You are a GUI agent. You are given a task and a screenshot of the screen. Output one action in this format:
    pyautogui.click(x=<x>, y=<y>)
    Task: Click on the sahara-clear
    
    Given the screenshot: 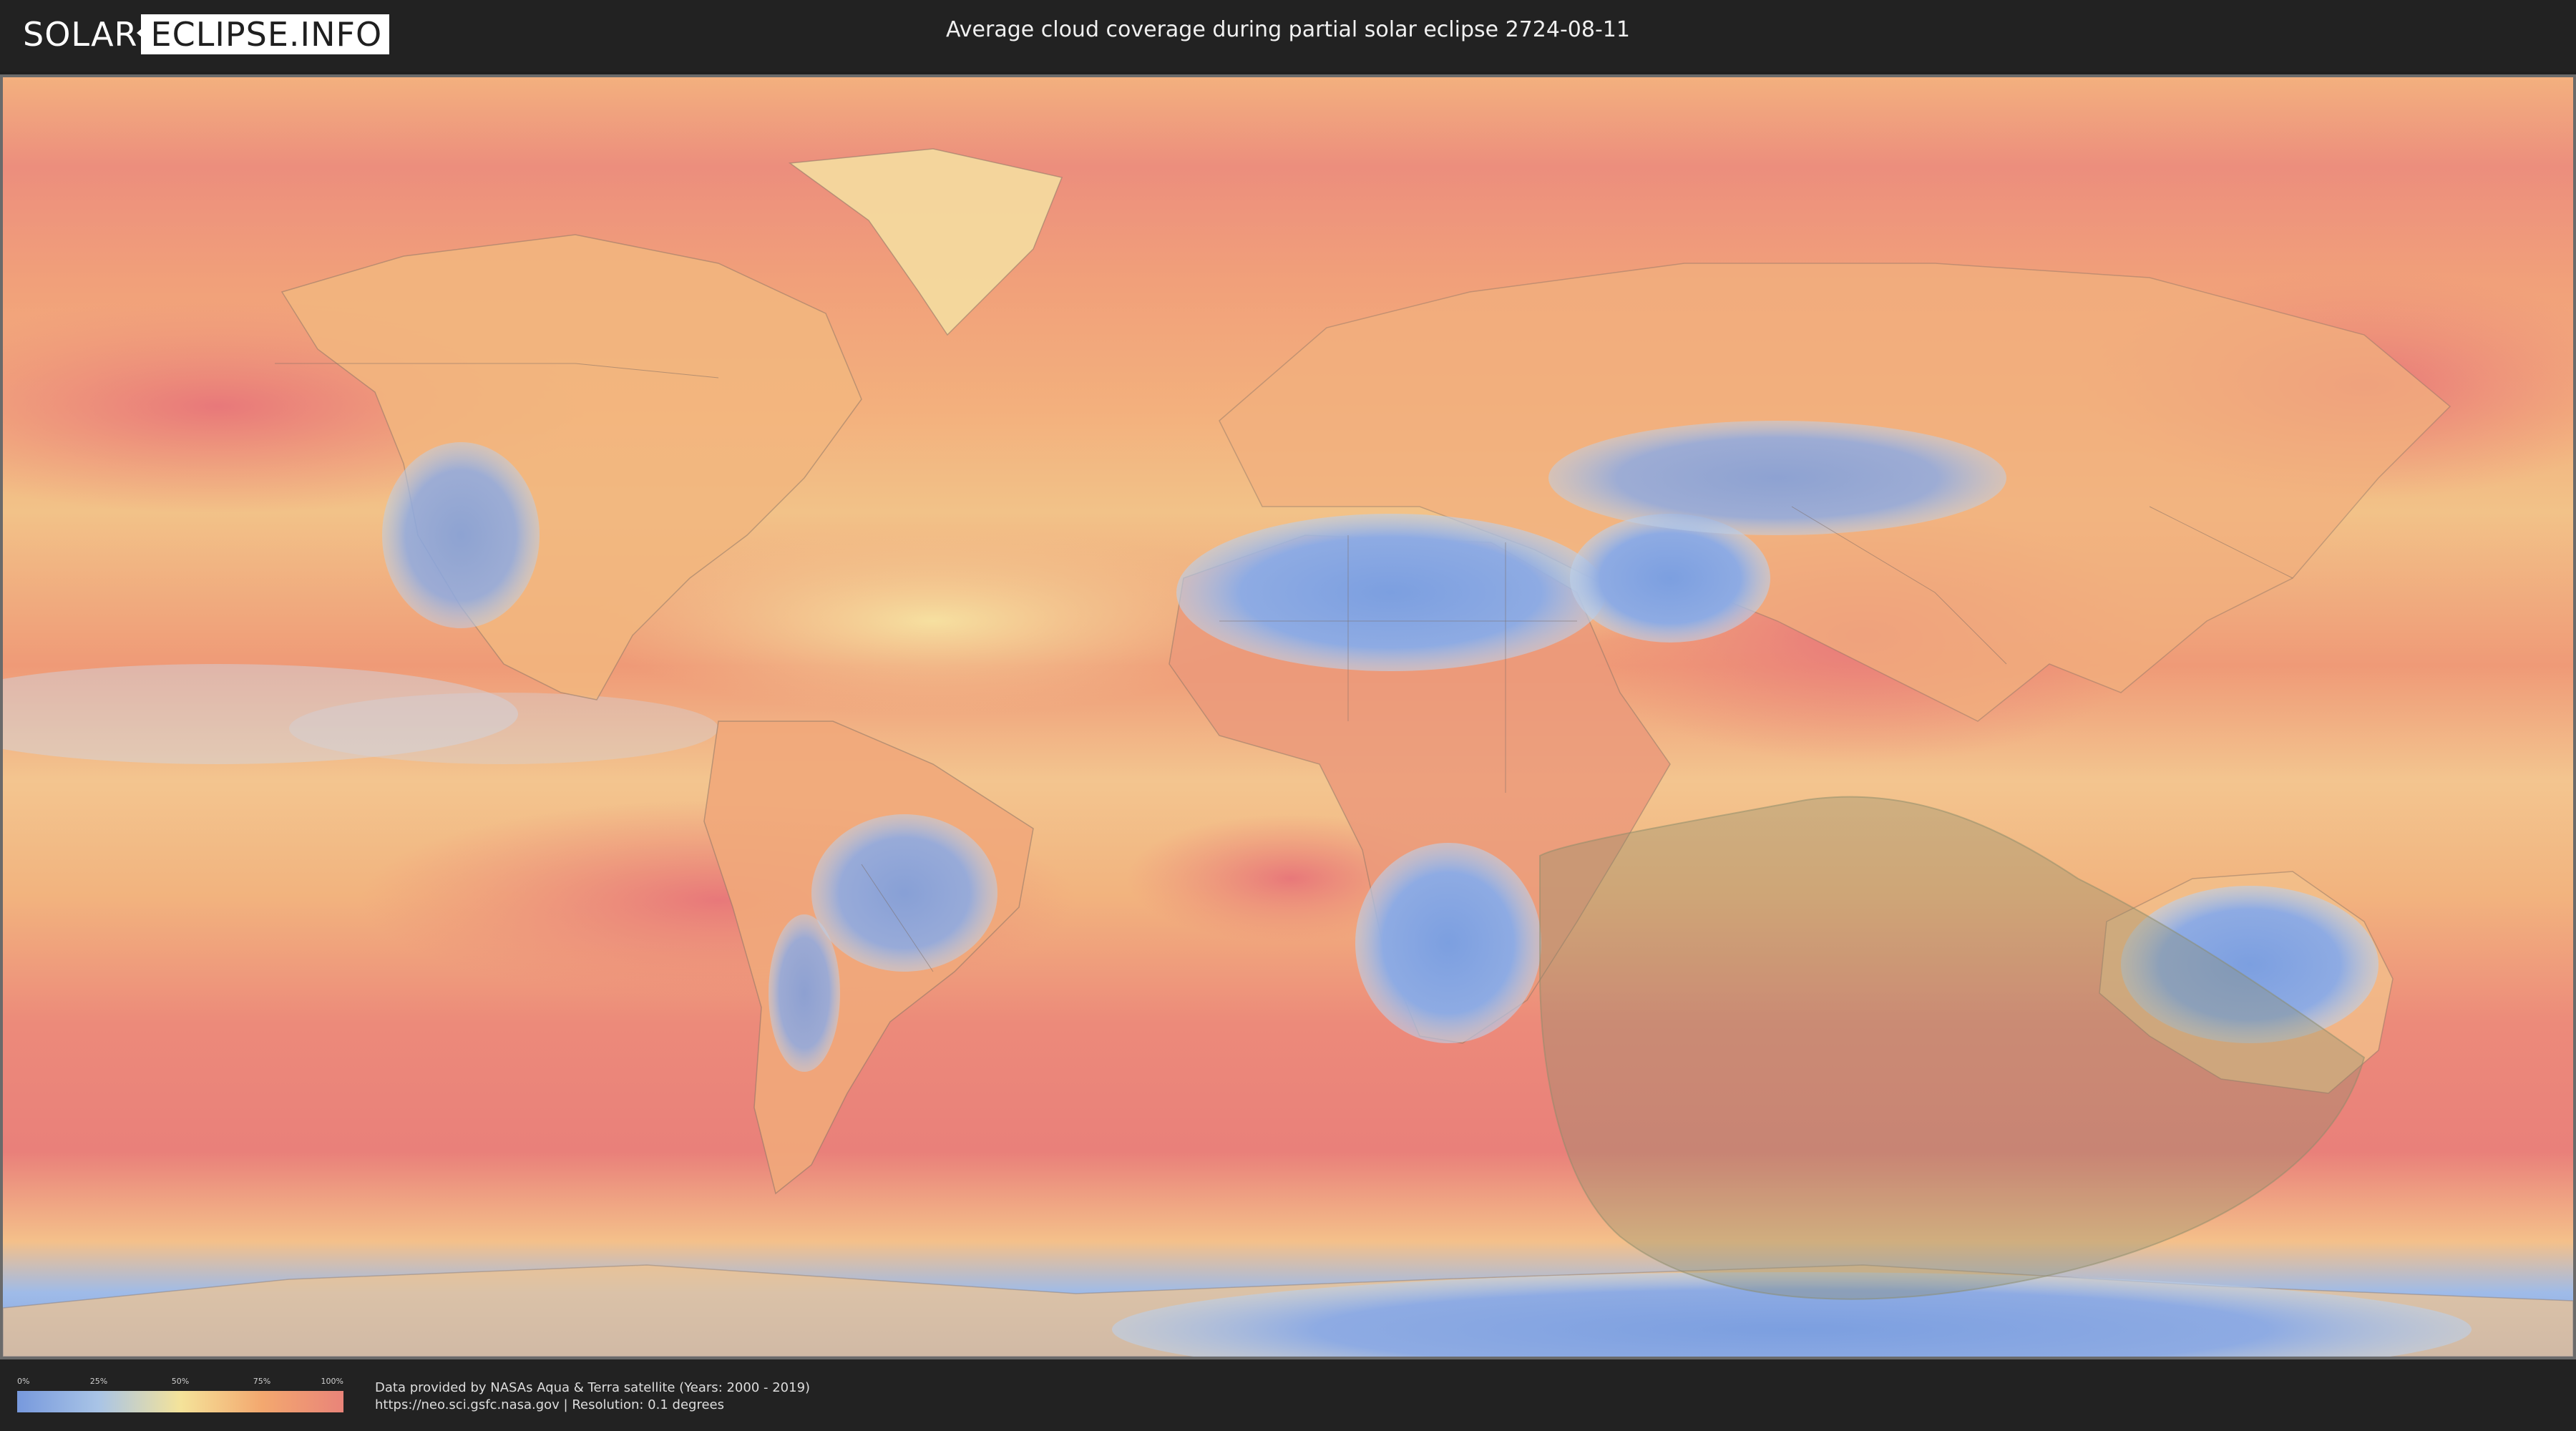 What is the action you would take?
    pyautogui.click(x=1391, y=592)
    